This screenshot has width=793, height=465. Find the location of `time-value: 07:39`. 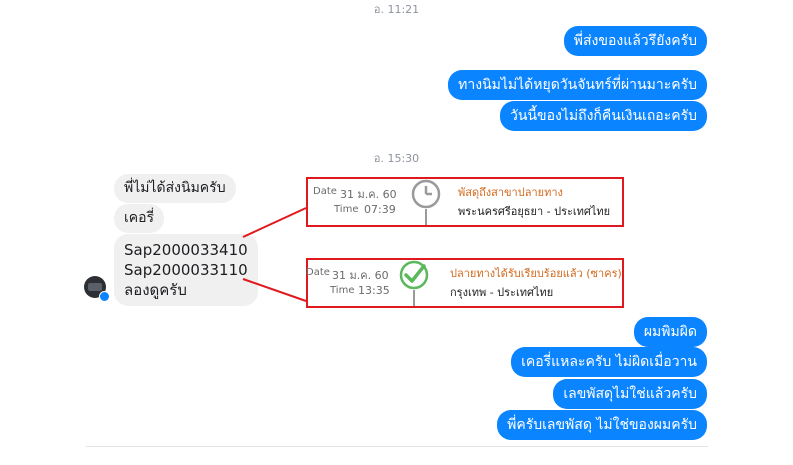

time-value: 07:39 is located at coordinates (380, 209).